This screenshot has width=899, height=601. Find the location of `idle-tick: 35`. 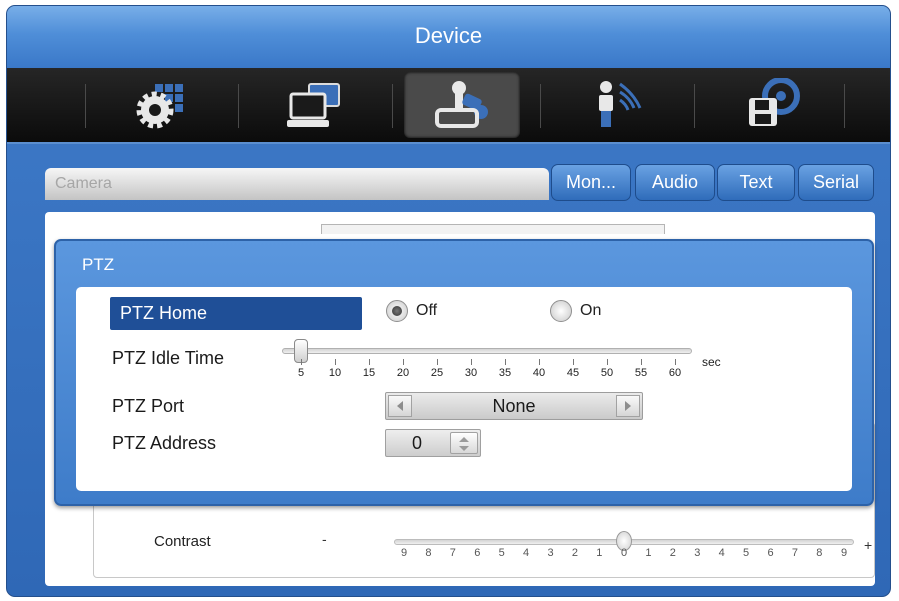

idle-tick: 35 is located at coordinates (505, 369).